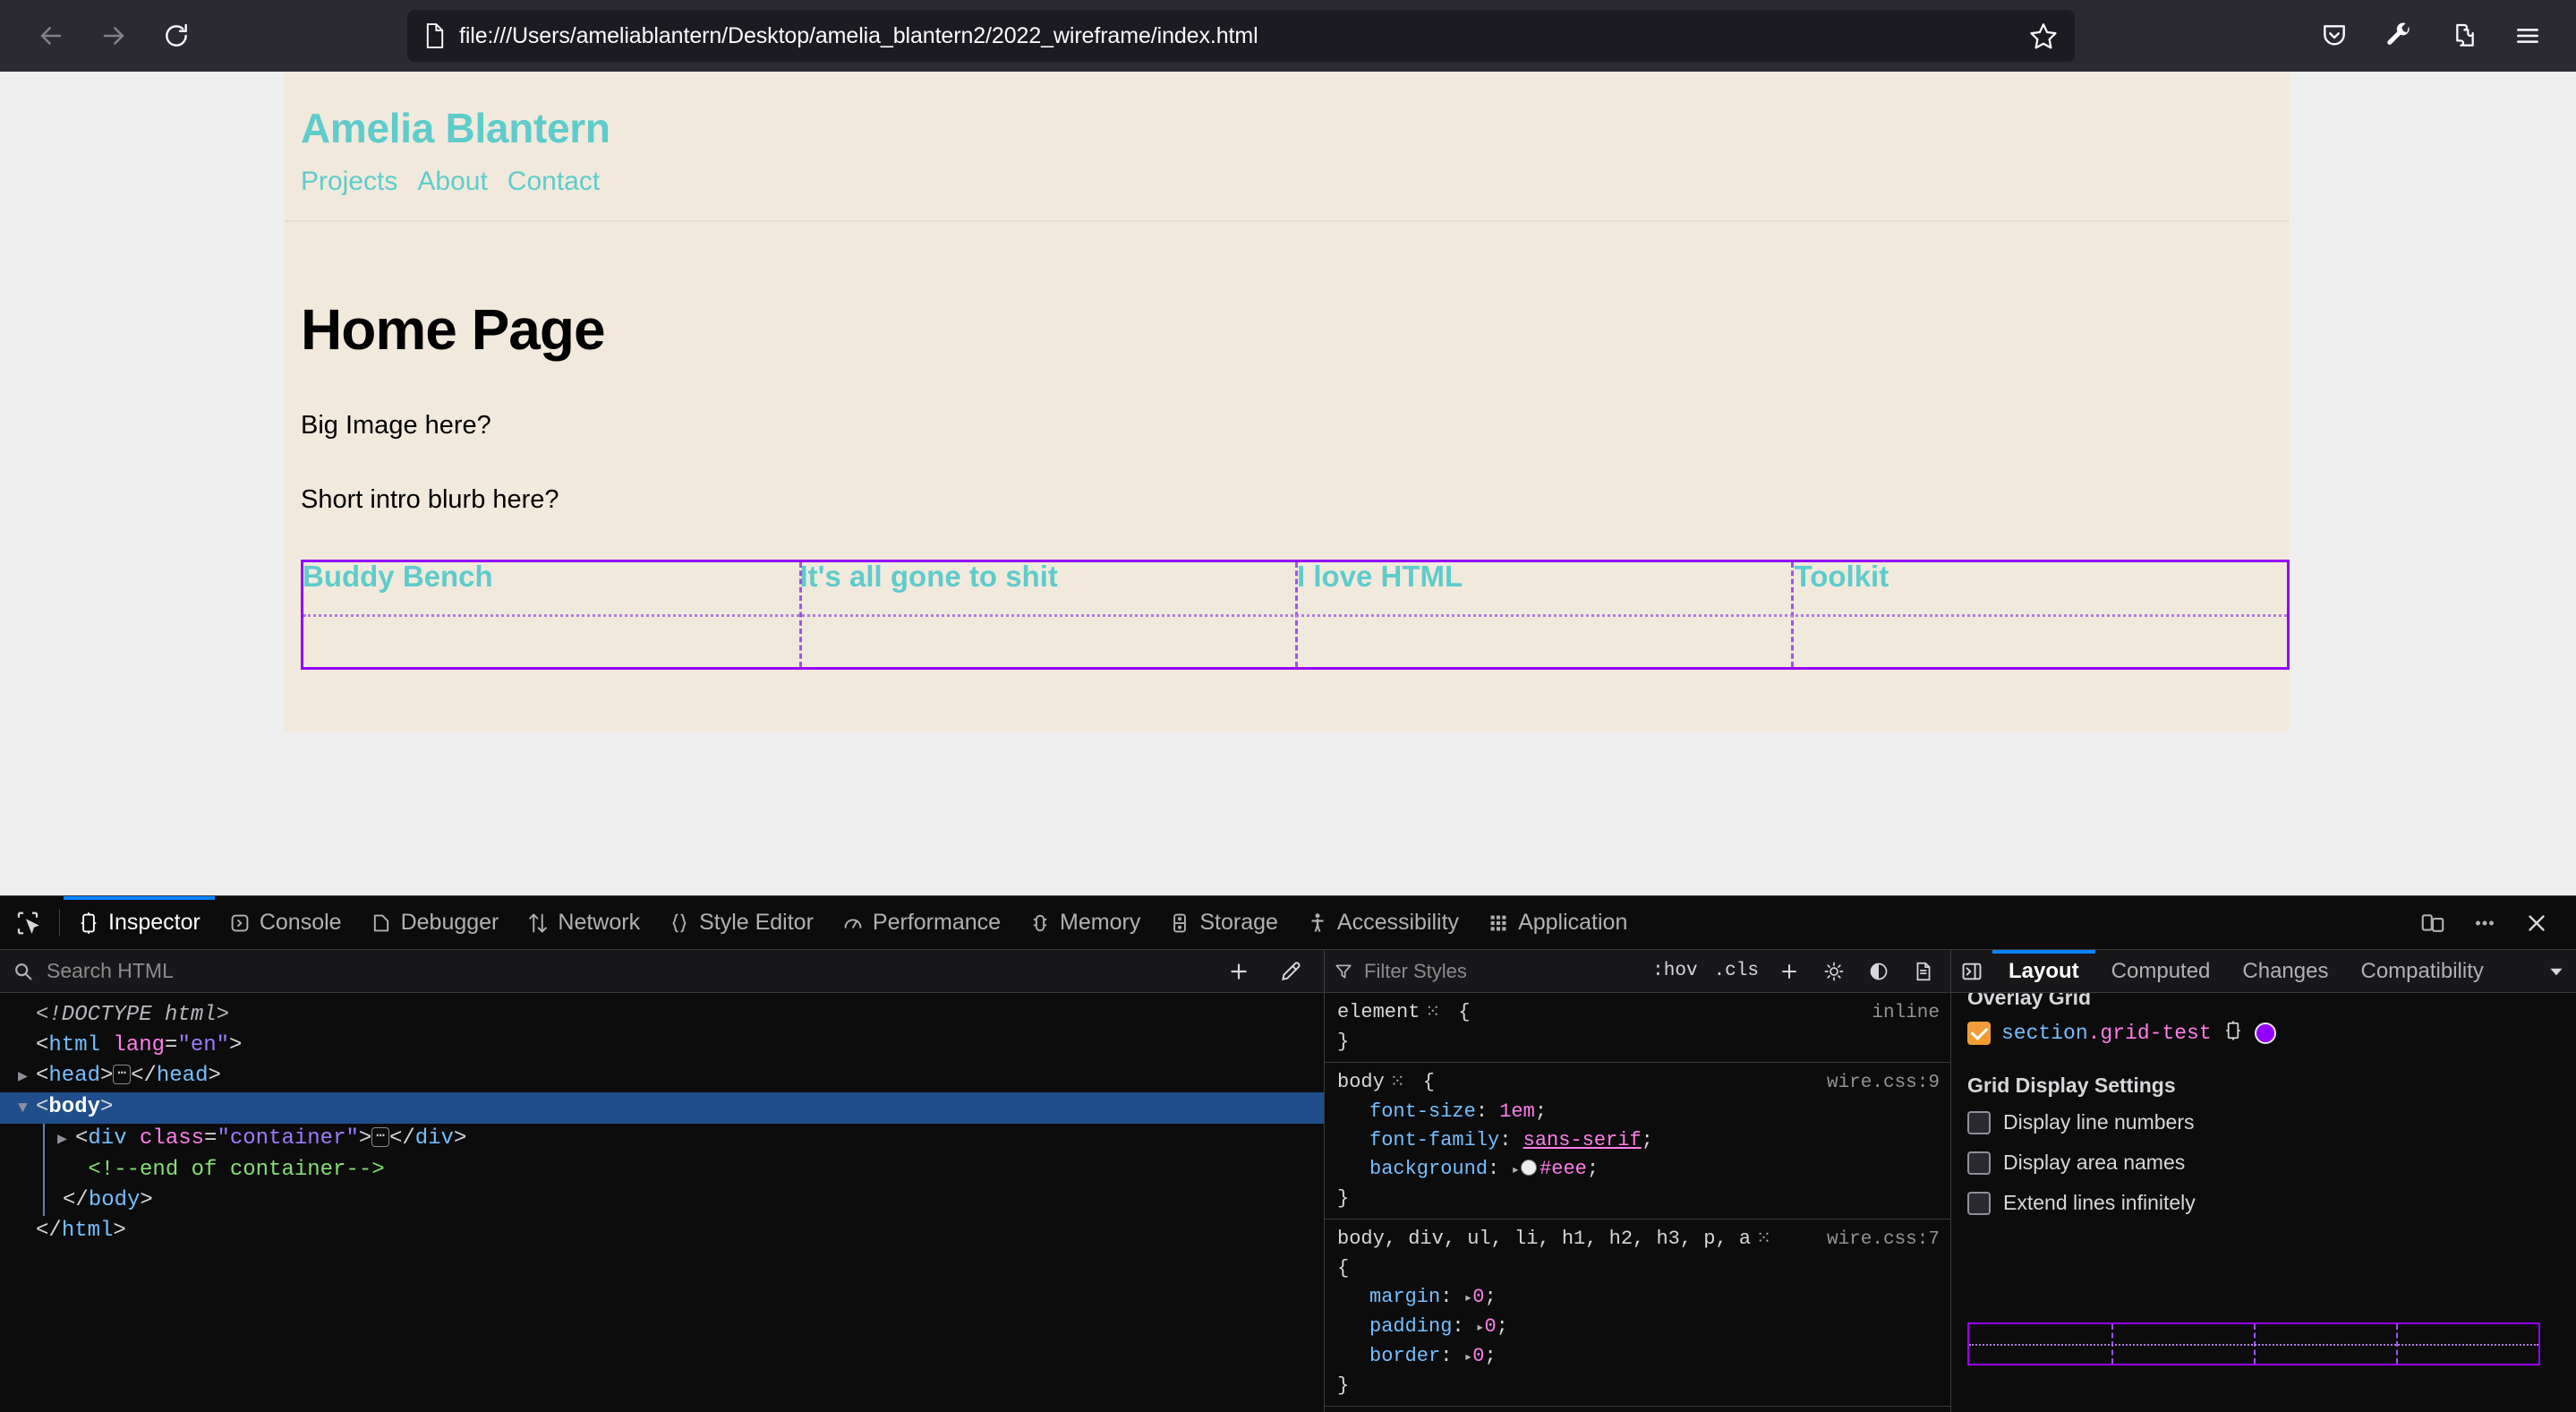 This screenshot has width=2576, height=1412. I want to click on display-line-numbers-checkbox, so click(1979, 1122).